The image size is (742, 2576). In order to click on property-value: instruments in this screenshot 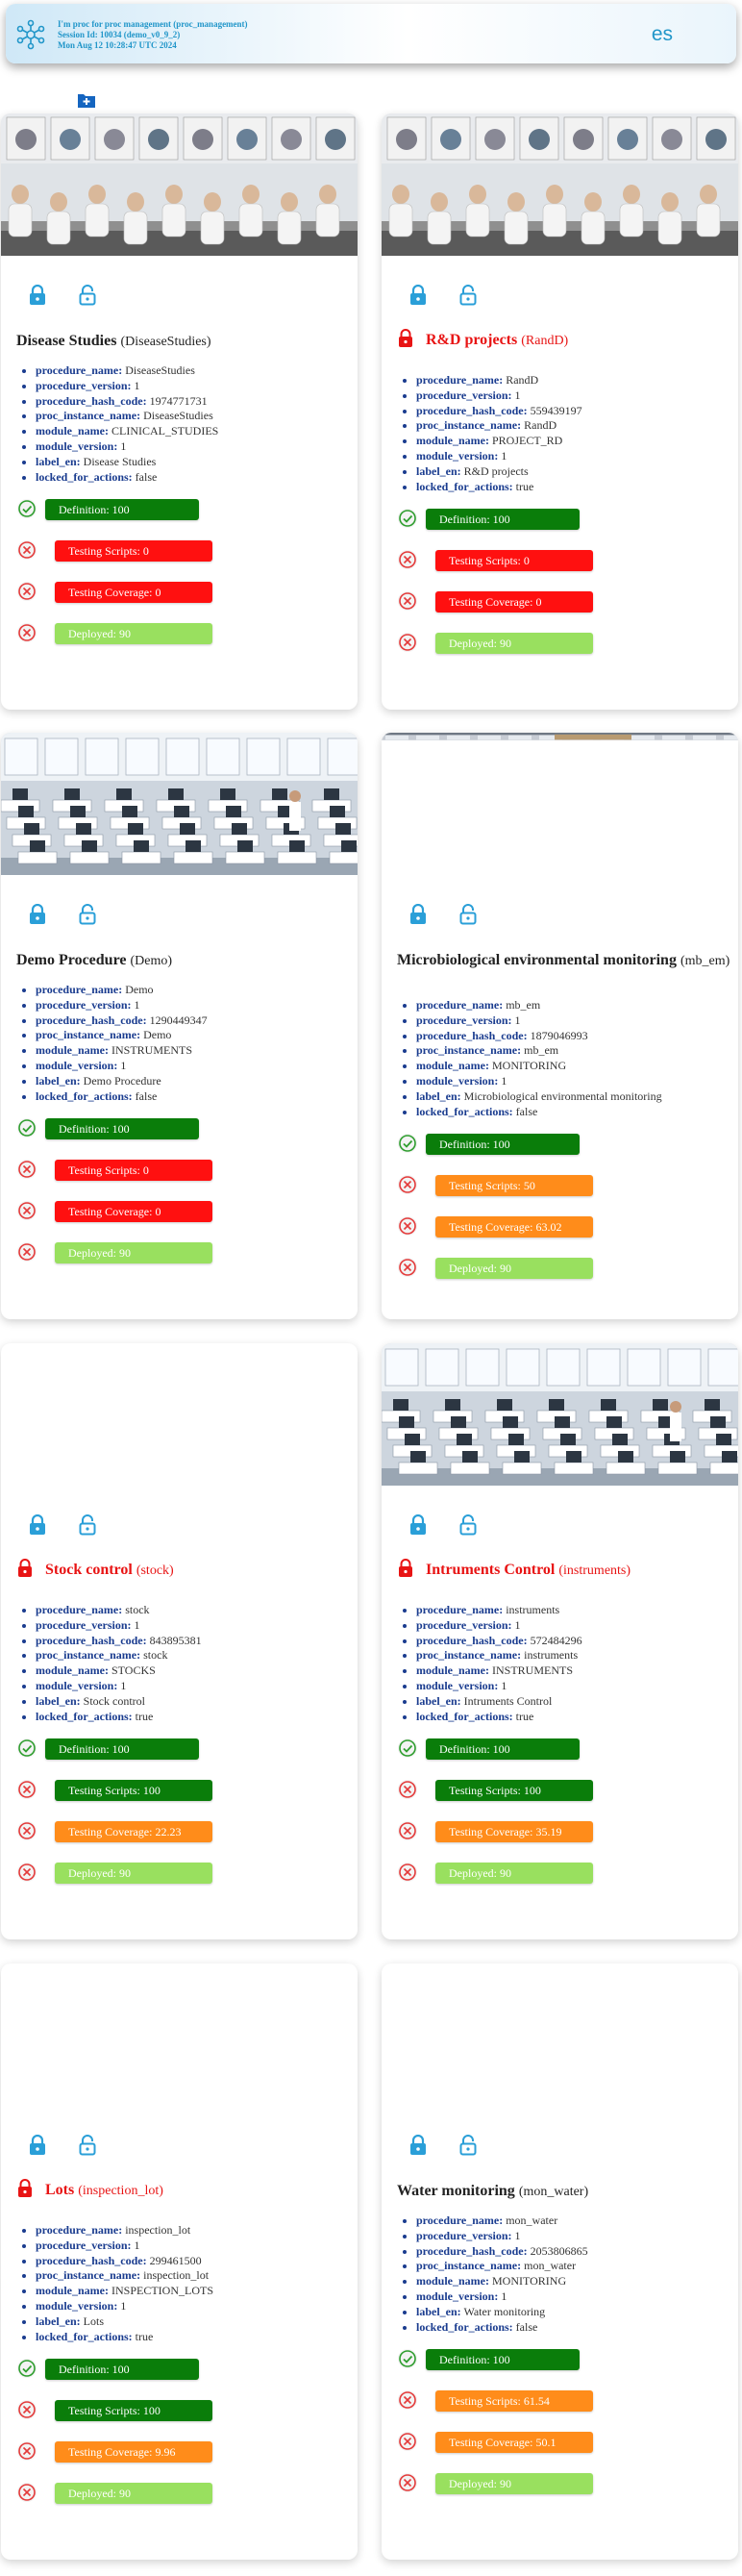, I will do `click(533, 1609)`.